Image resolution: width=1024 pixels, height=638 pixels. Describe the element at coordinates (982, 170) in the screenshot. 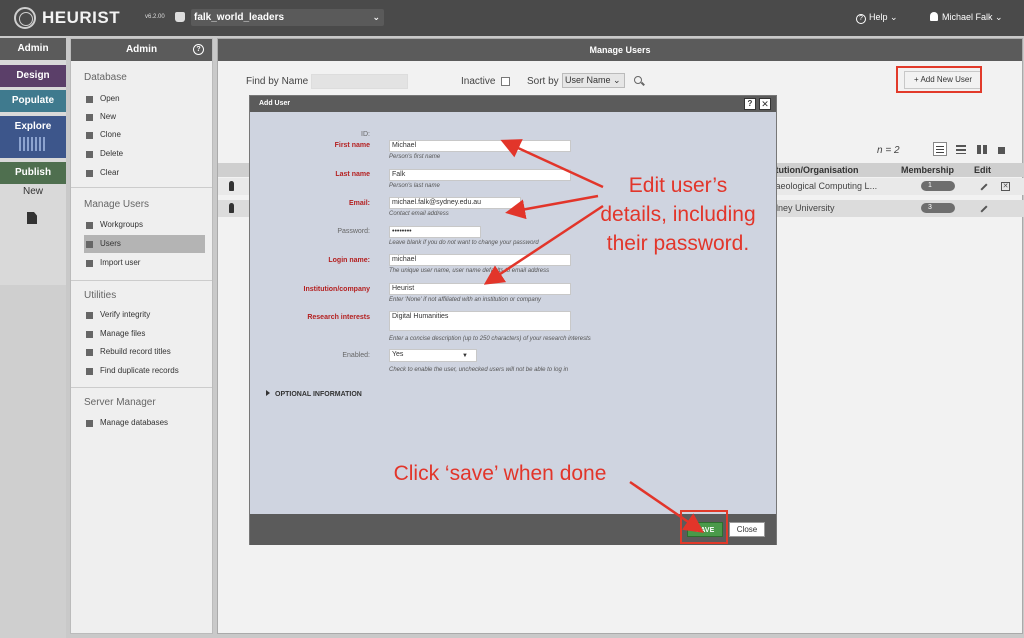

I see `column-edit: Edit` at that location.